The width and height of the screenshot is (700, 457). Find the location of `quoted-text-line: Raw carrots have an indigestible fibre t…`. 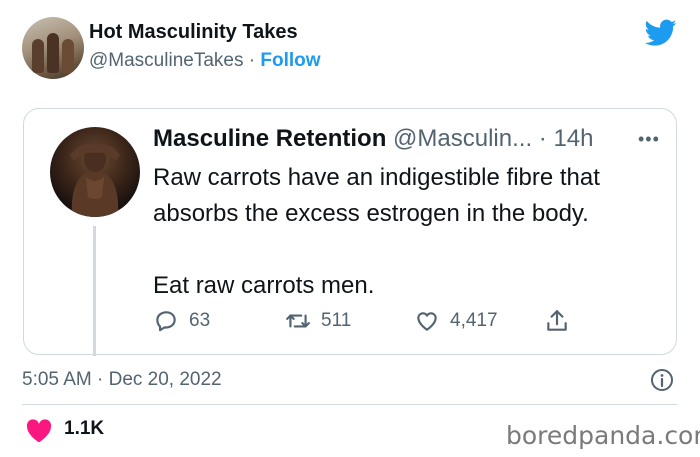

quoted-text-line: Raw carrots have an indigestible fibre t… is located at coordinates (376, 177).